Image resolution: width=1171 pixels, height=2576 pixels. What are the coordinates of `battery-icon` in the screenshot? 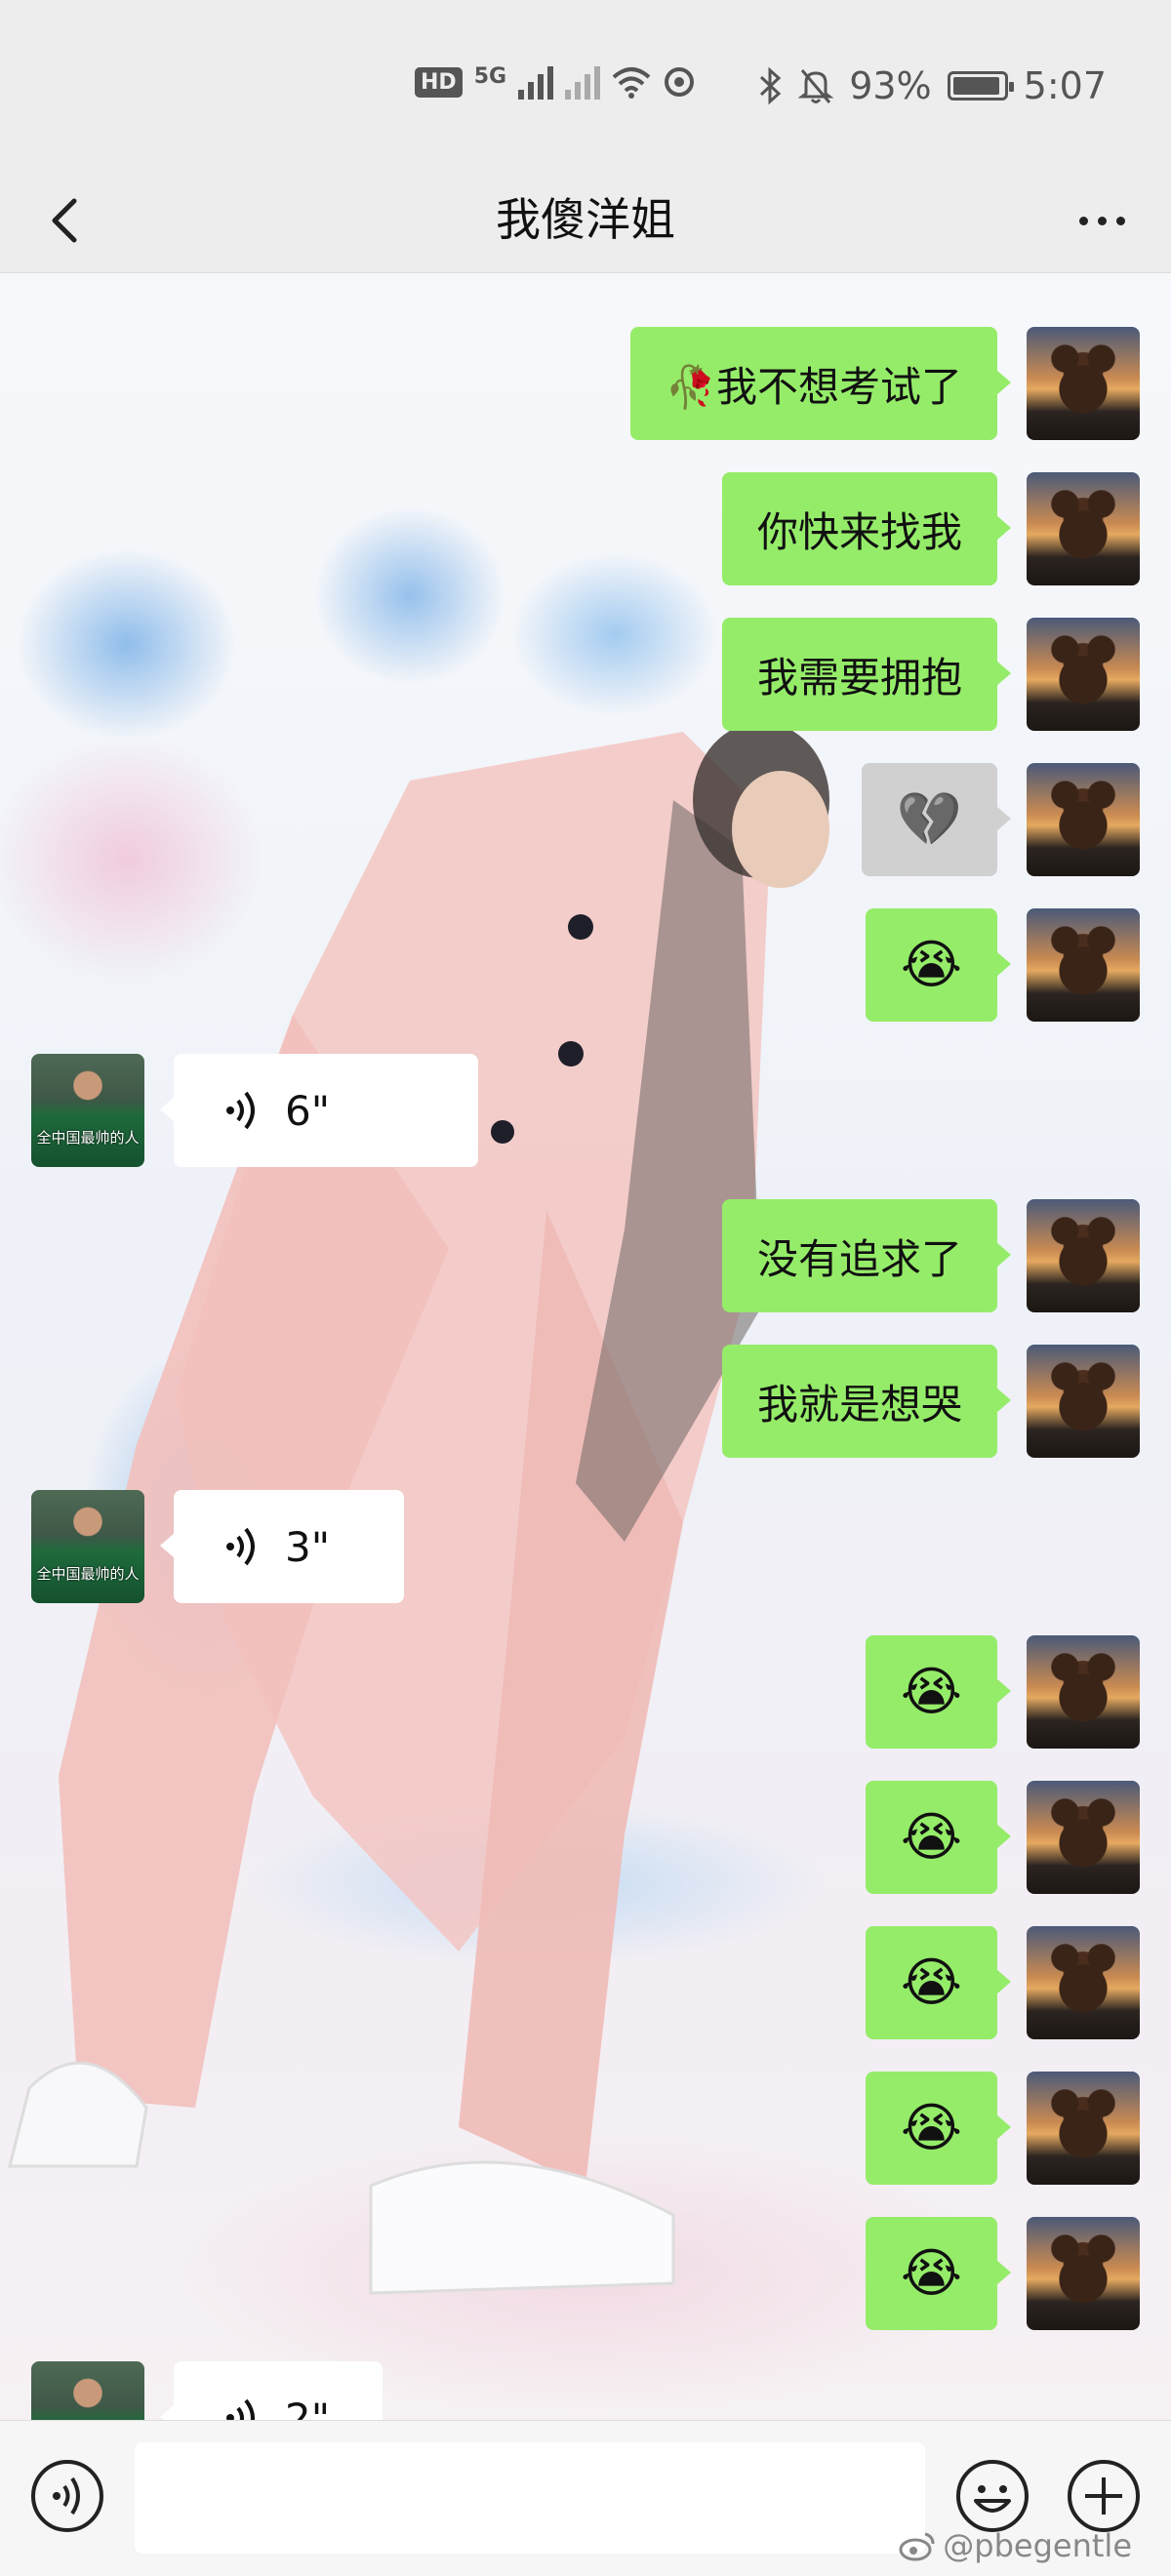 It's located at (980, 86).